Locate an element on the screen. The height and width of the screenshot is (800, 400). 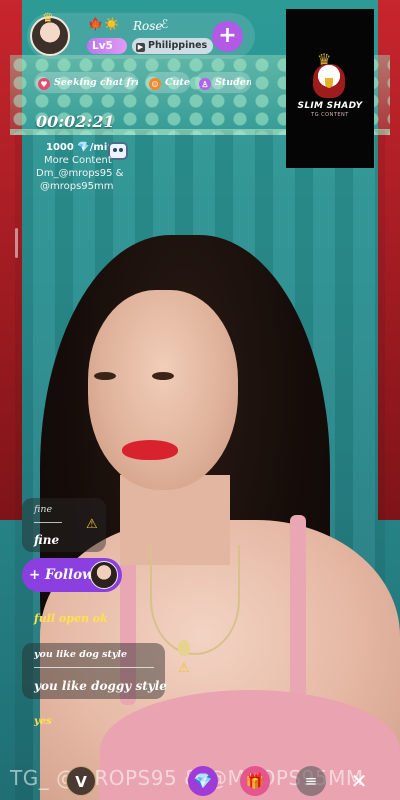
vip-label: V is located at coordinates (81, 782).